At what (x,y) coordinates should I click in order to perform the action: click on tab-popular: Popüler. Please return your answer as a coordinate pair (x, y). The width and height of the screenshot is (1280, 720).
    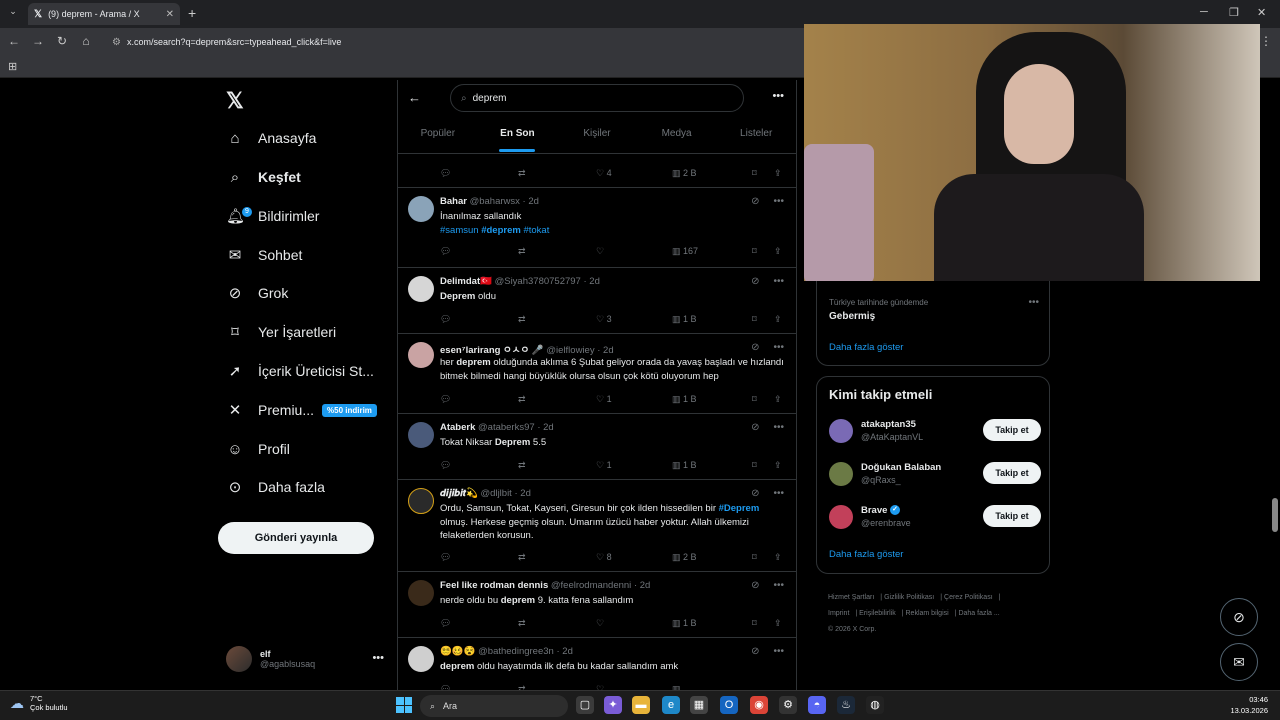
    Looking at the image, I should click on (438, 136).